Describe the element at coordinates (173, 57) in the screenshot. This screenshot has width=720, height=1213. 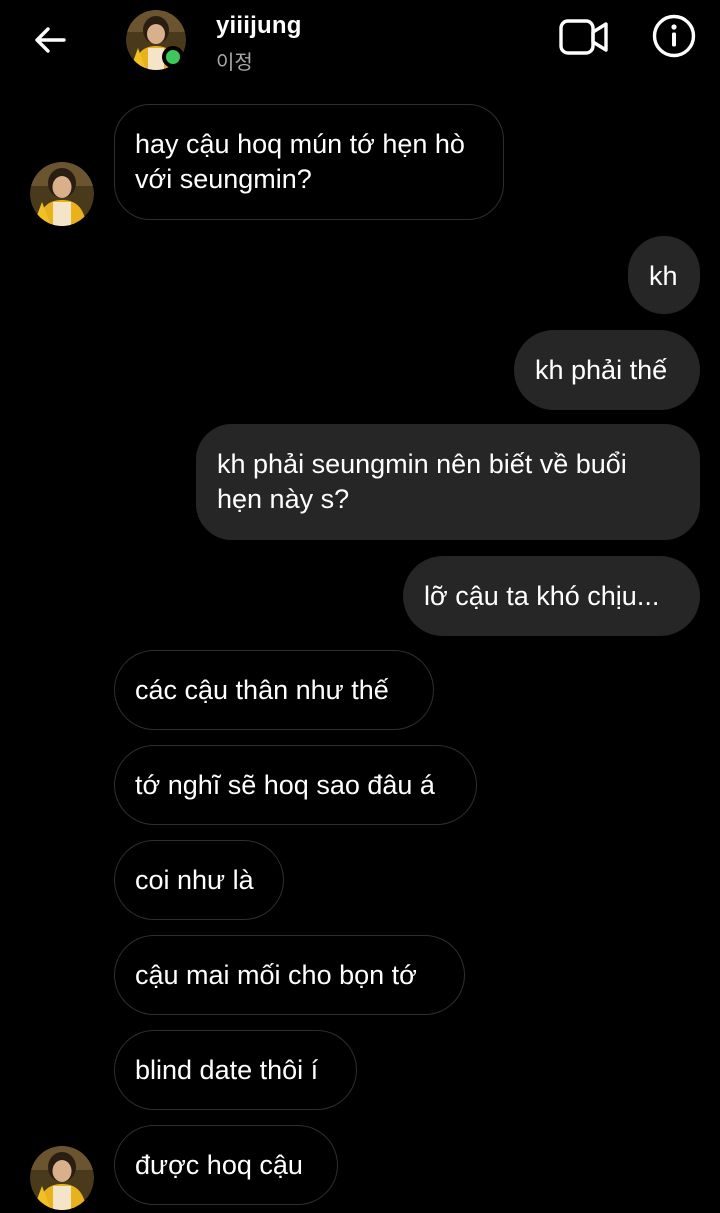
I see `online-status-dot` at that location.